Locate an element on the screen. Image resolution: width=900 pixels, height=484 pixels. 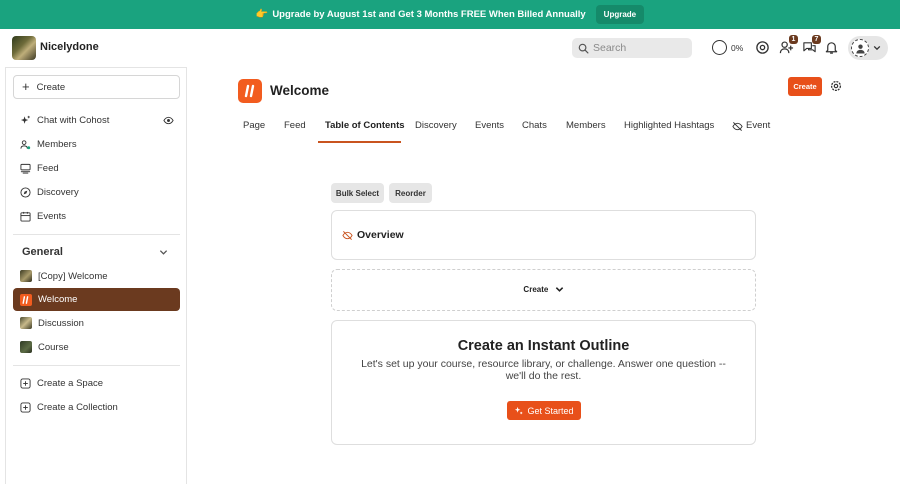
user-menu is located at coordinates (868, 48).